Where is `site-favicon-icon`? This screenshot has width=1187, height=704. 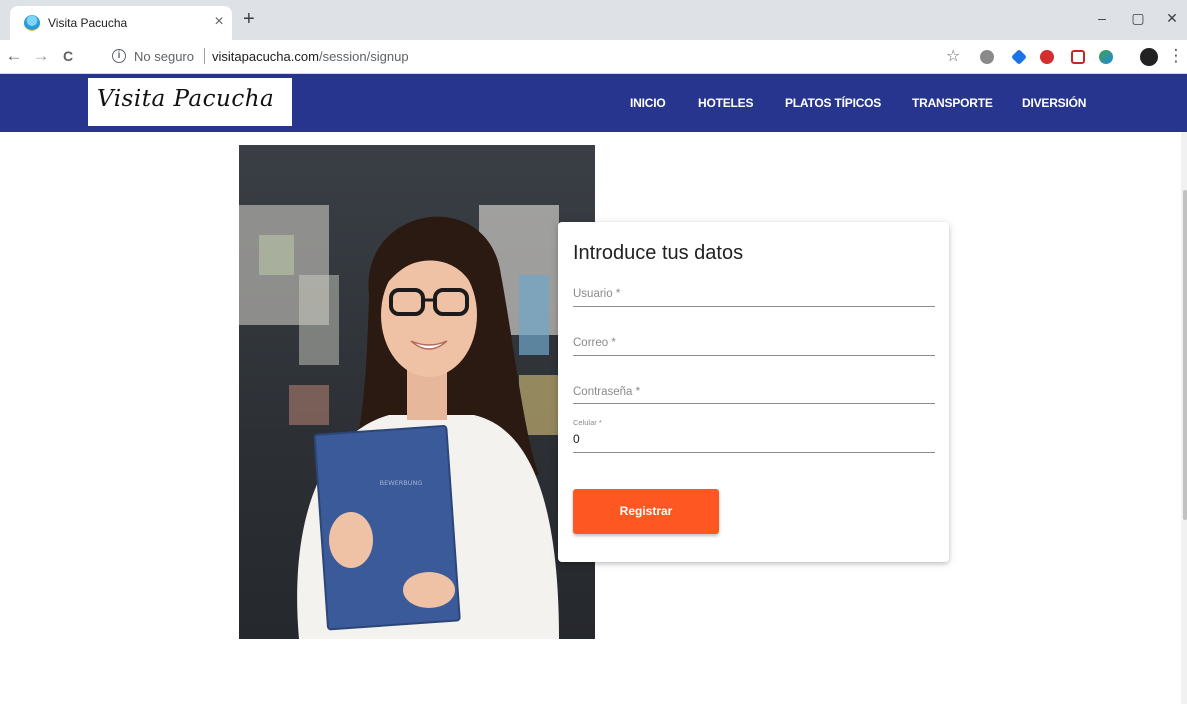 site-favicon-icon is located at coordinates (32, 23).